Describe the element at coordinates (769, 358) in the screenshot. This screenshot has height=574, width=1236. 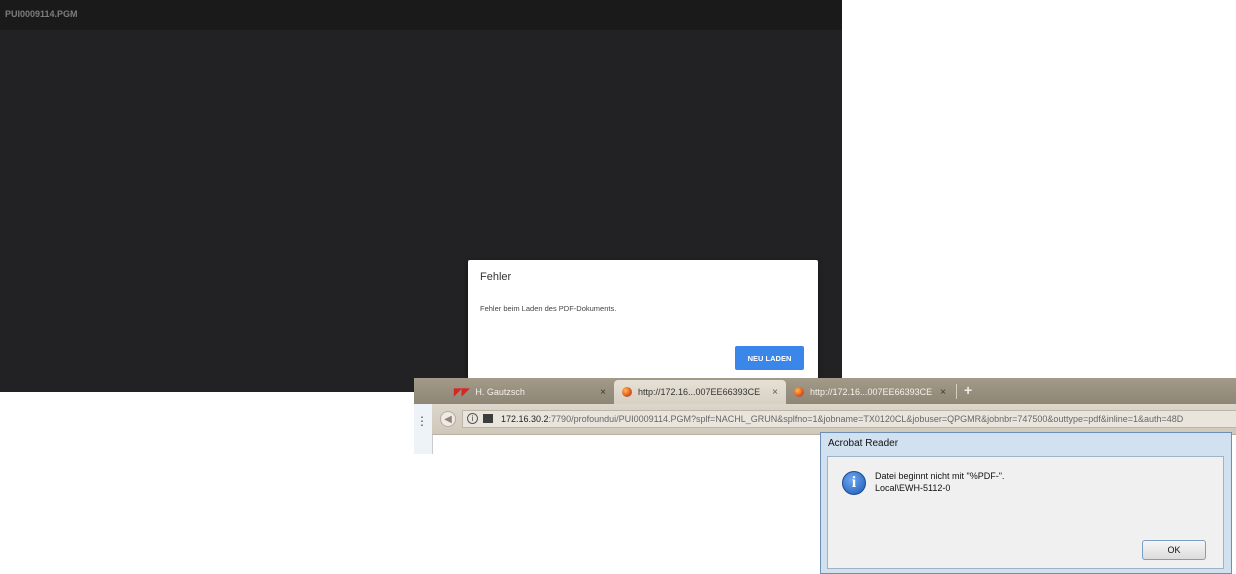
I see `reload-button: NEU LADEN` at that location.